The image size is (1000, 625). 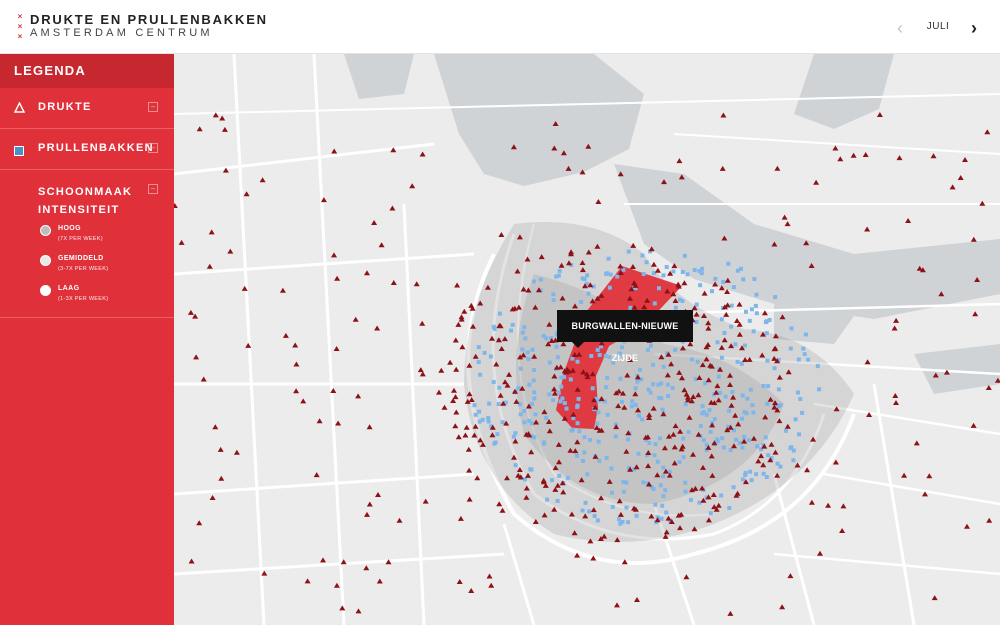 I want to click on radio-hoog, so click(x=45, y=230).